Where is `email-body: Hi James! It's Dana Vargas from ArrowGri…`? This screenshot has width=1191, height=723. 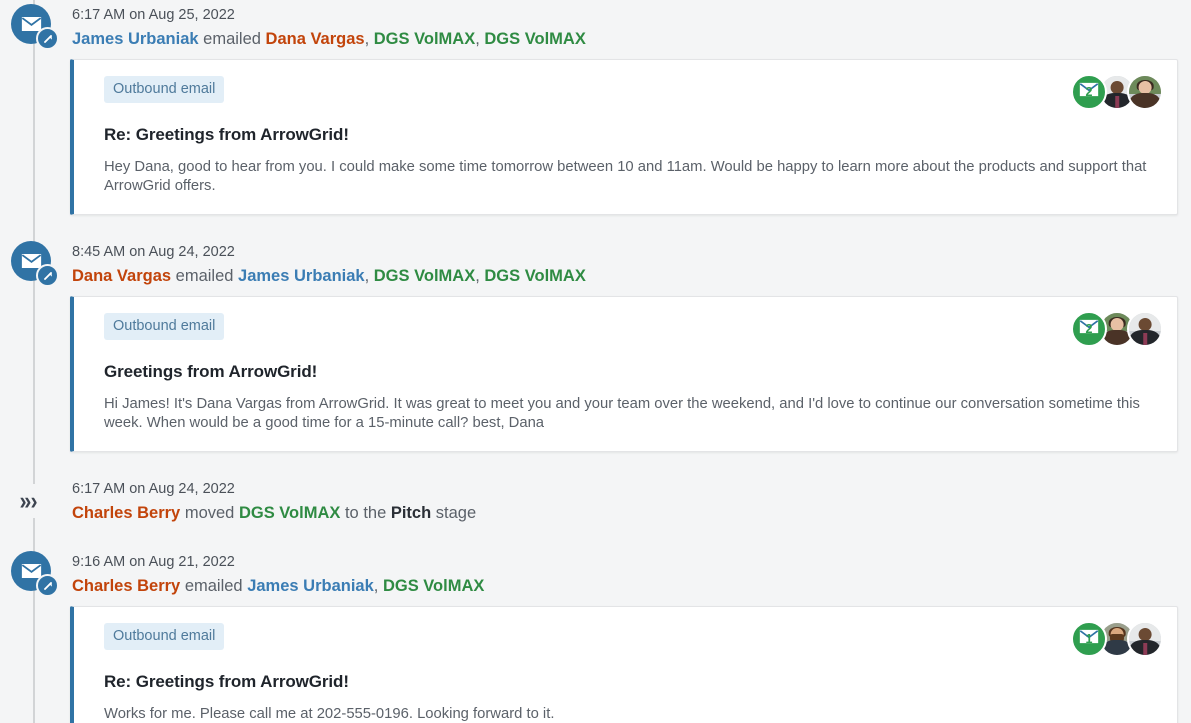 email-body: Hi James! It's Dana Vargas from ArrowGri… is located at coordinates (622, 413).